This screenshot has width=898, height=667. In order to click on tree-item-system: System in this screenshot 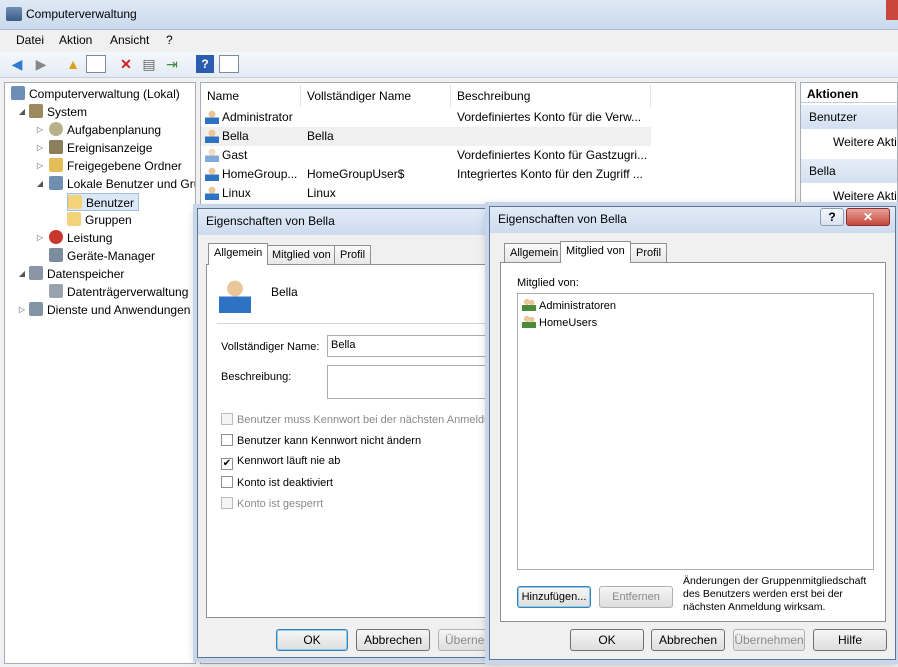, I will do `click(58, 112)`.